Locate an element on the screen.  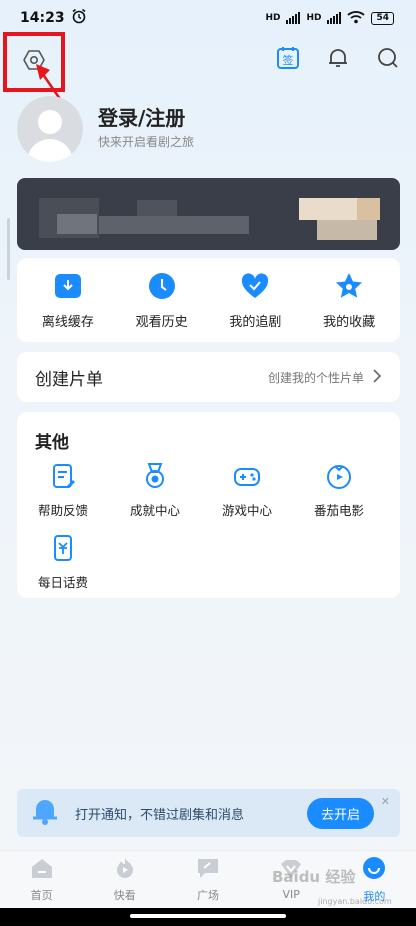
battery-icon: 54 is located at coordinates (382, 18).